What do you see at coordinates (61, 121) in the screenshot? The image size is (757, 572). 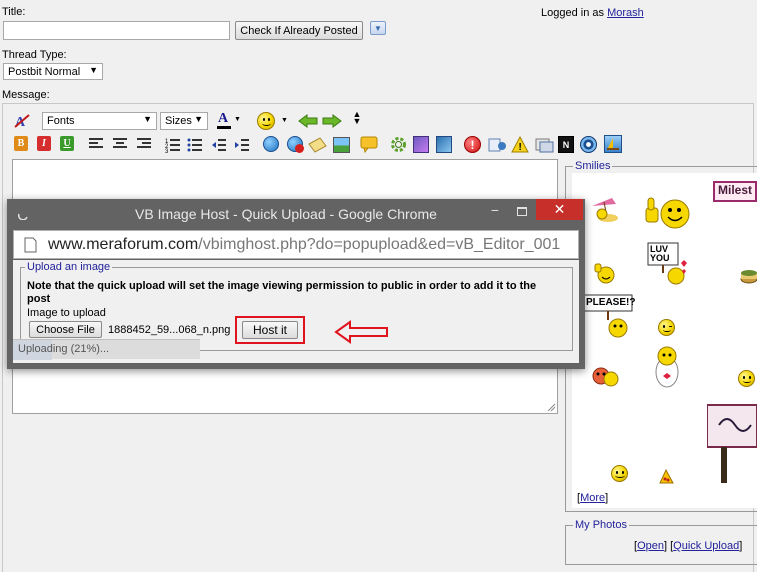 I see `font-select-value: Fonts` at bounding box center [61, 121].